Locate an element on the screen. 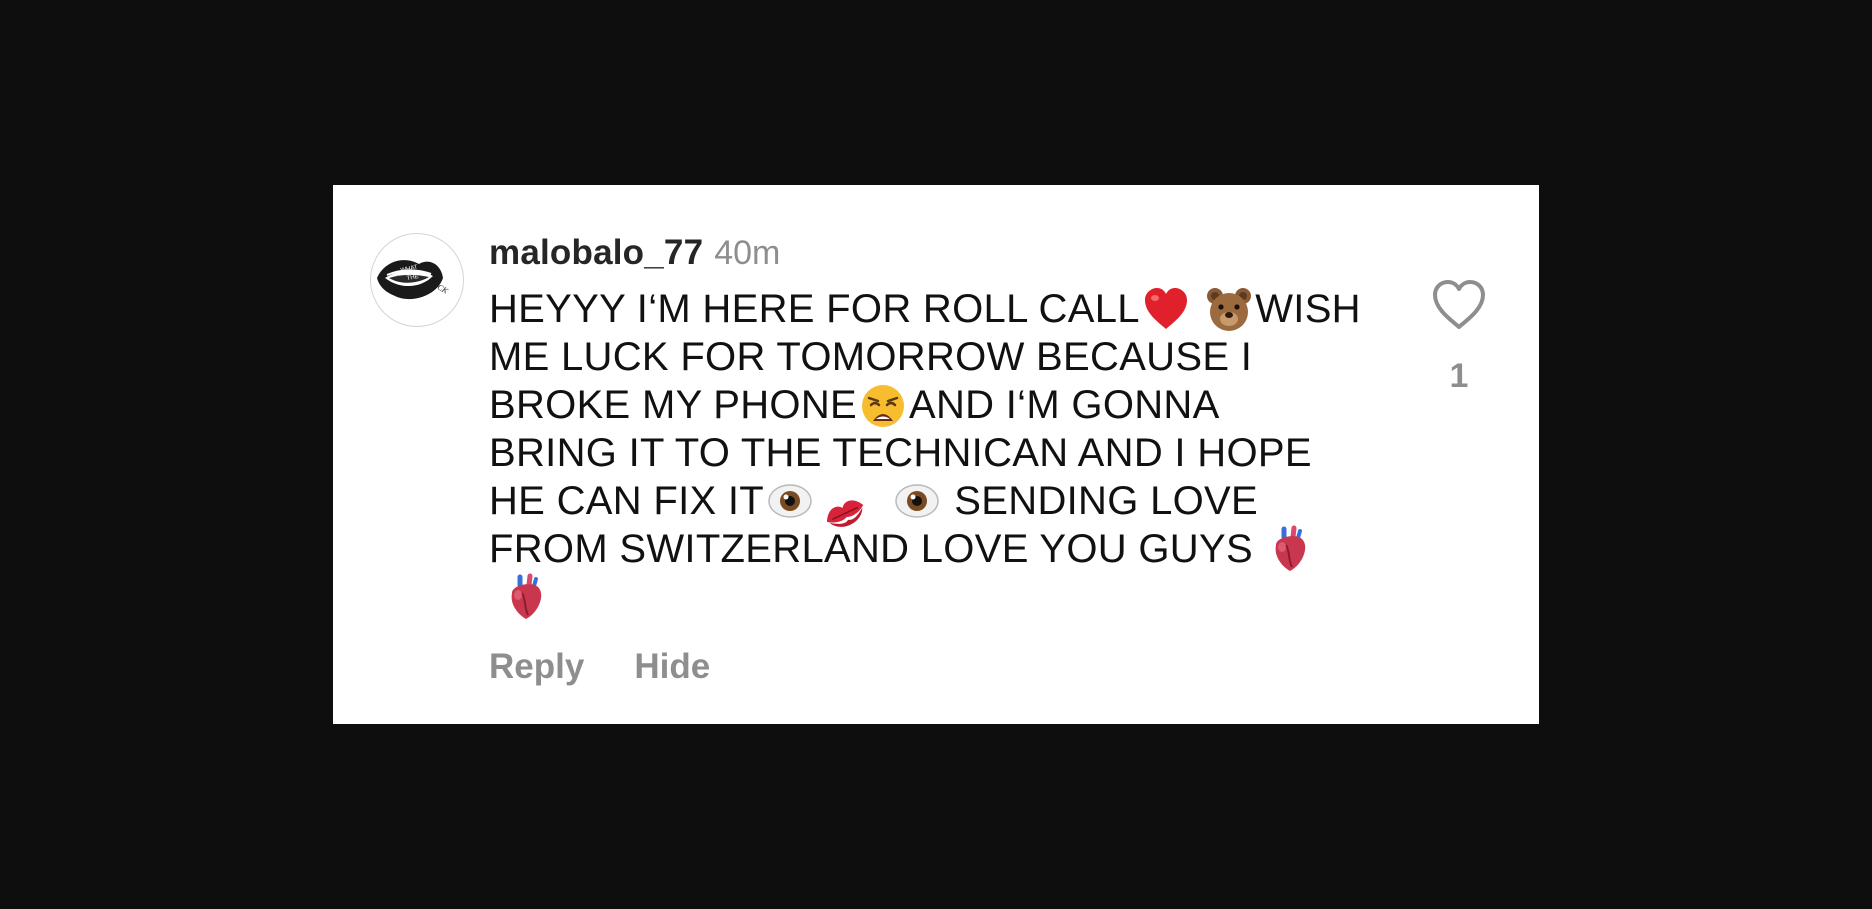  comment-text-segment: SENDING LOVE is located at coordinates (1100, 501).